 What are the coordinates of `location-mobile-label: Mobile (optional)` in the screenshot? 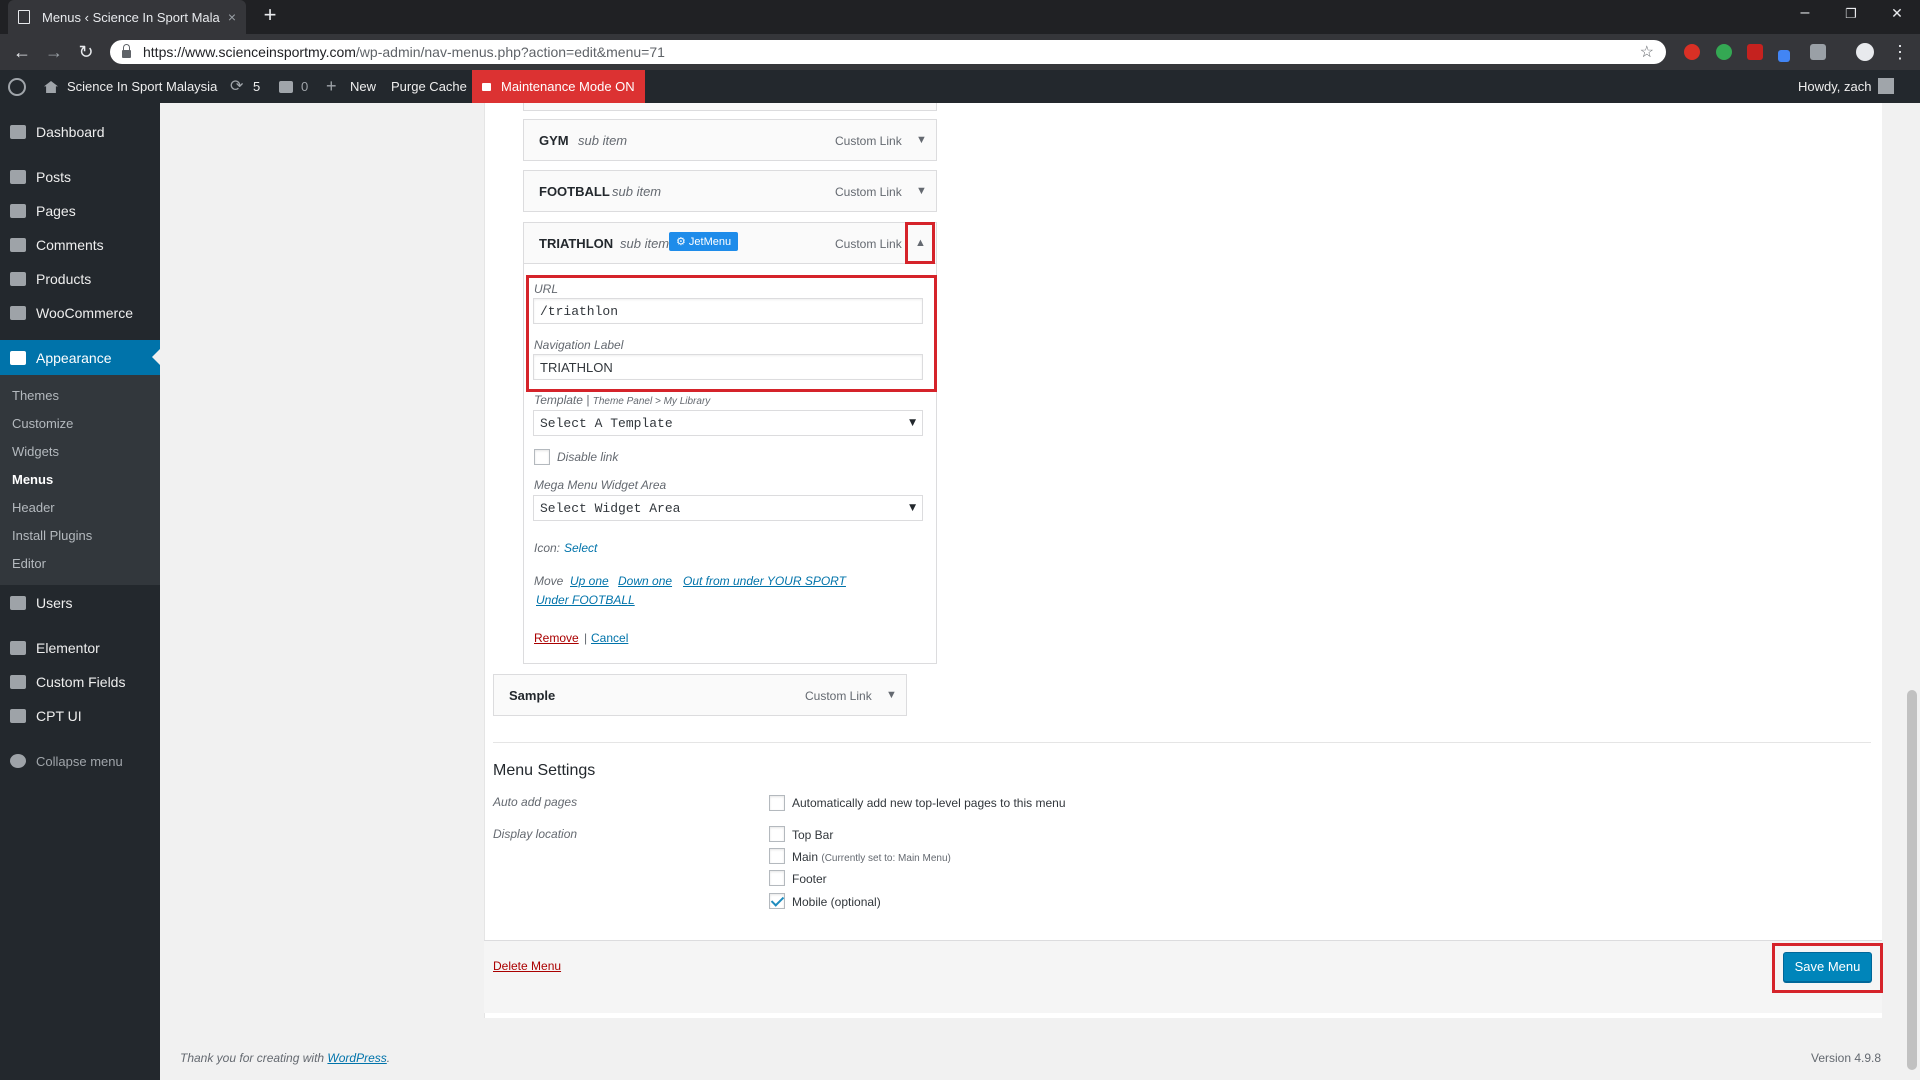 It's located at (836, 902).